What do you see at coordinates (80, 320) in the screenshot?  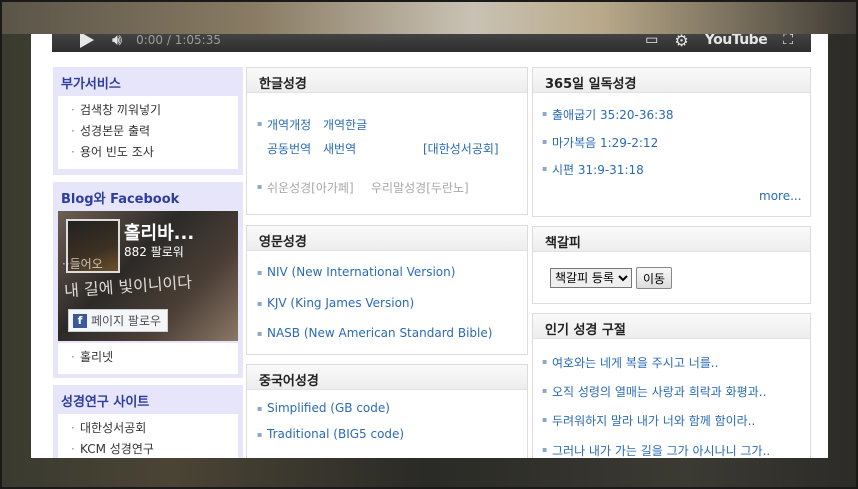 I see `facebook-icon: f` at bounding box center [80, 320].